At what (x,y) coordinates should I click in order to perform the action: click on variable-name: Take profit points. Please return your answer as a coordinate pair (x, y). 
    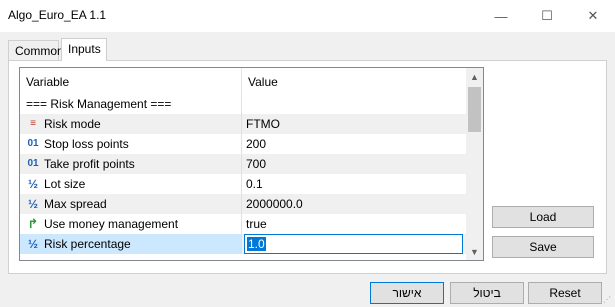
    Looking at the image, I should click on (89, 164).